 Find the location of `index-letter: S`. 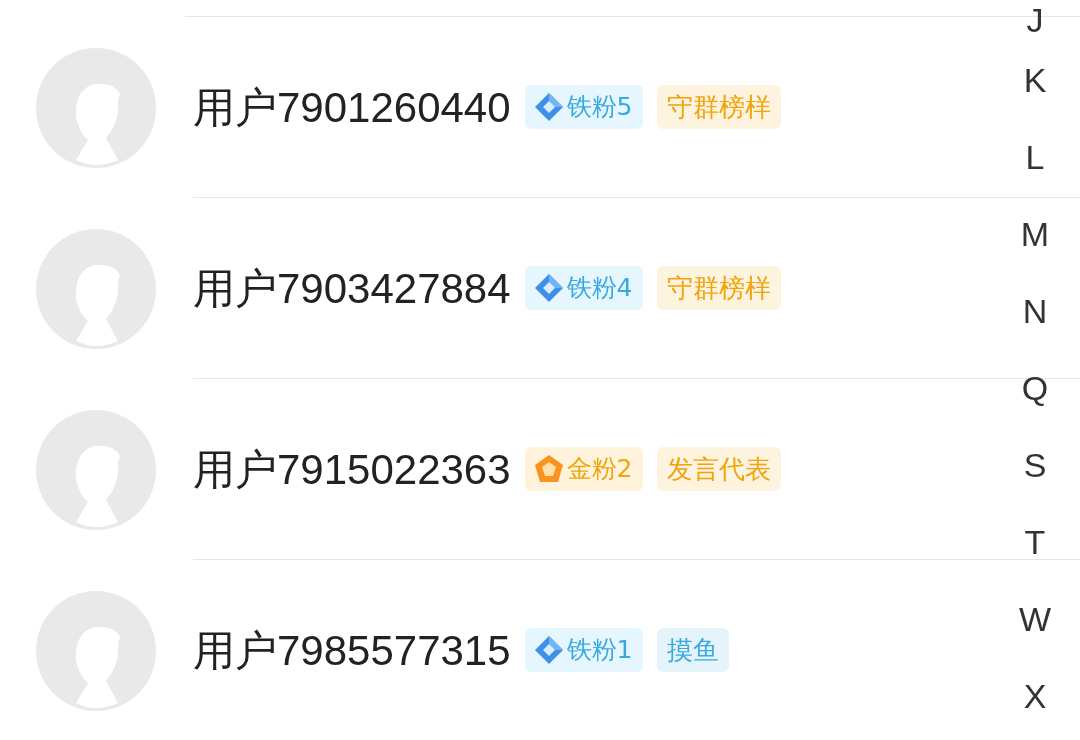

index-letter: S is located at coordinates (1035, 465).